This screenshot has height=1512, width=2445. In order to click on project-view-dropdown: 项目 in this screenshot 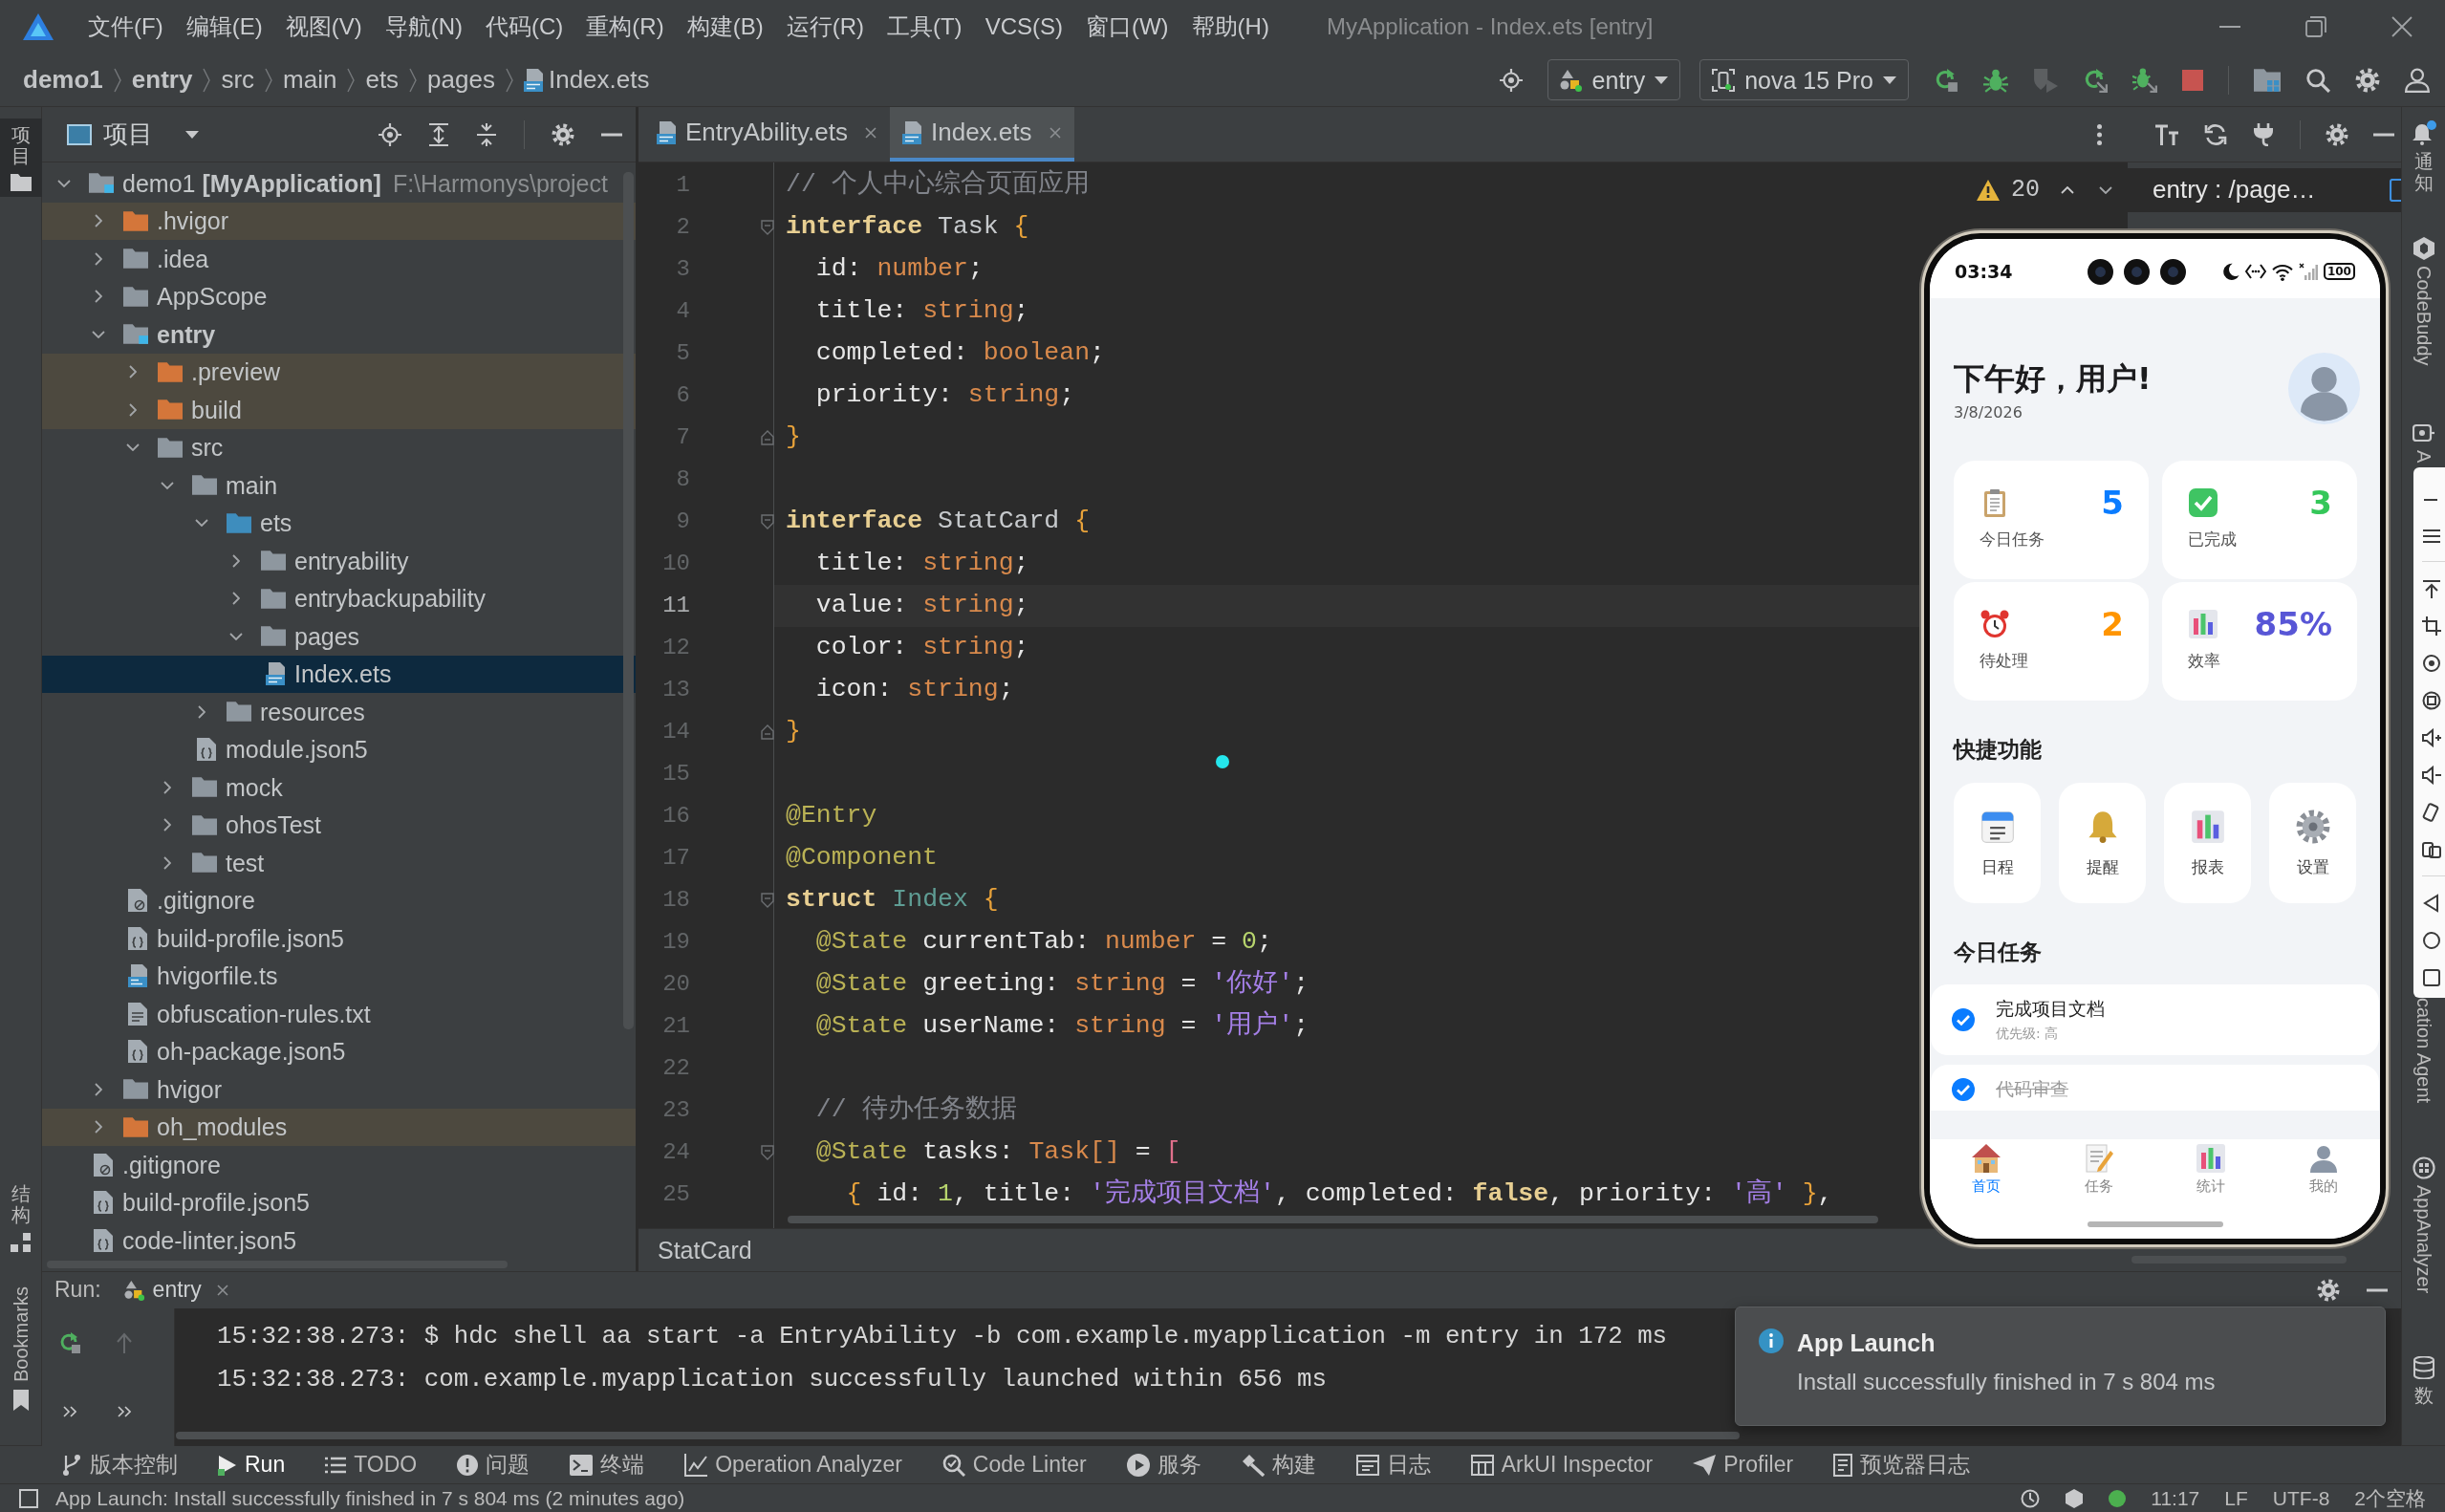, I will do `click(133, 134)`.